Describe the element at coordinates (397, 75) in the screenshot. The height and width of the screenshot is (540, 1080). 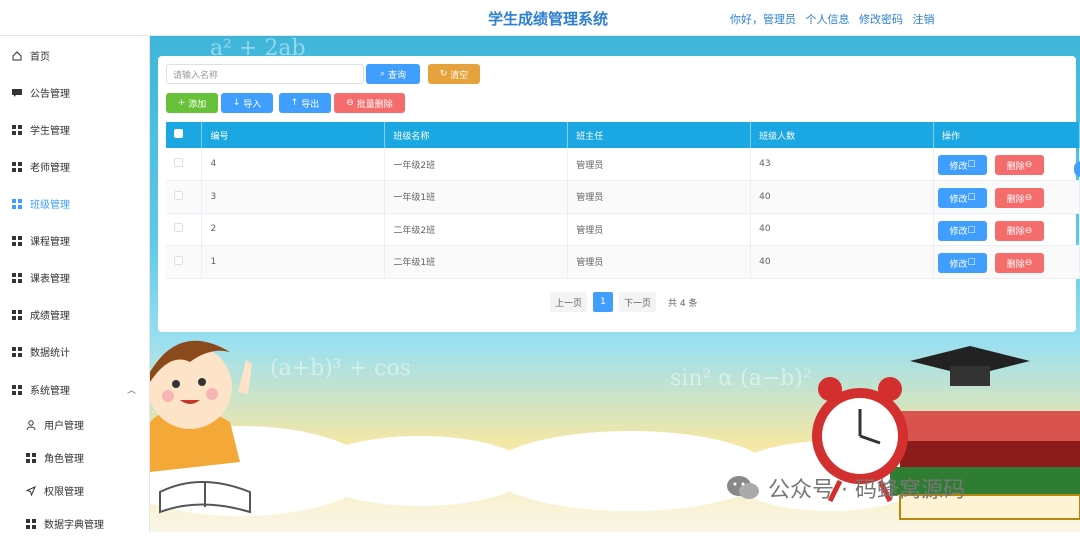
I see `query-button-label: 查询` at that location.